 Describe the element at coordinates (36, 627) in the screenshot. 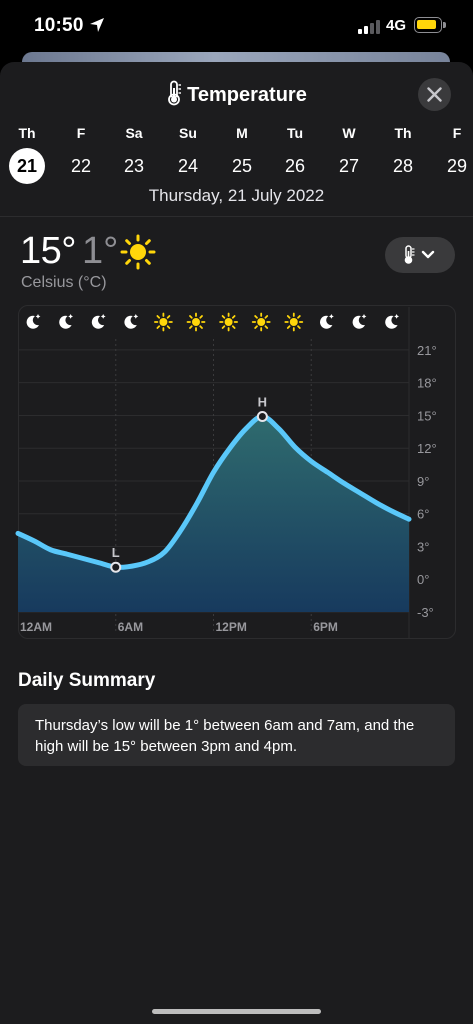

I see `x-tick-label: 12AM` at that location.